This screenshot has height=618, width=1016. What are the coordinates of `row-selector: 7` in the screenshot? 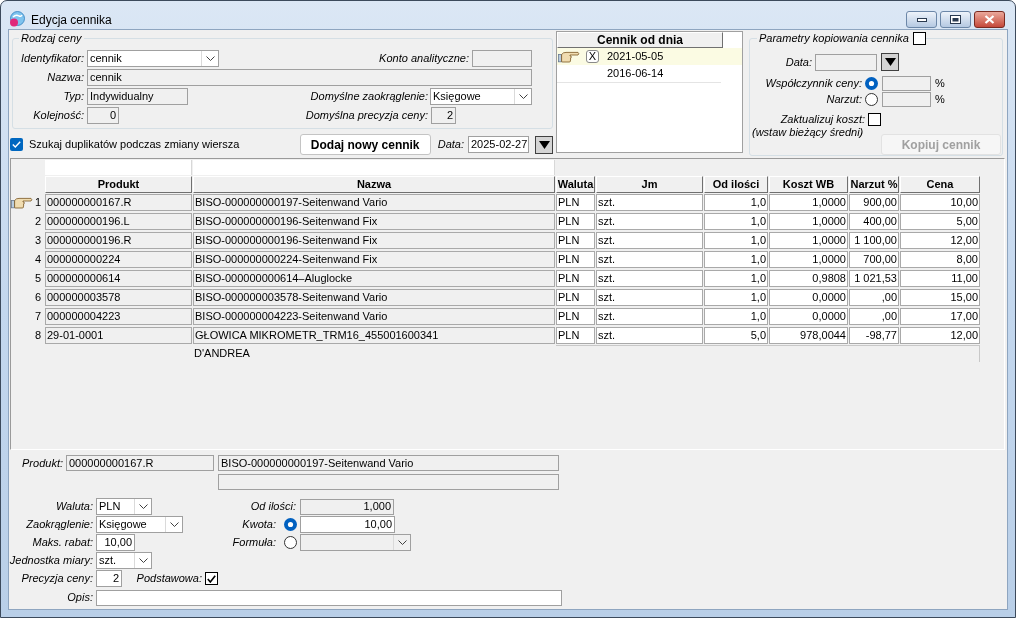 It's located at (27, 316).